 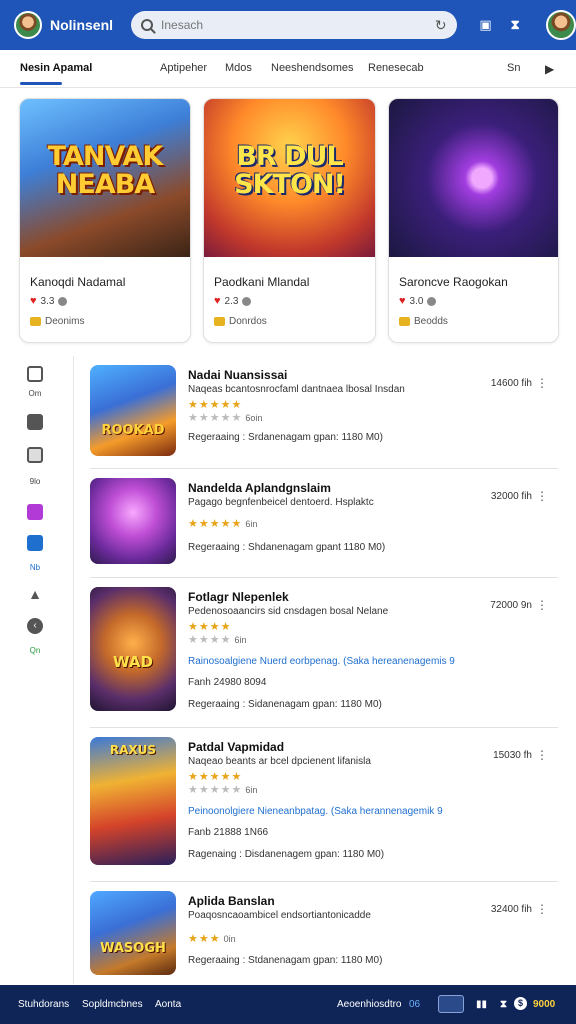 I want to click on featured-art-text-1: TANVAK NEABA, so click(x=105, y=170).